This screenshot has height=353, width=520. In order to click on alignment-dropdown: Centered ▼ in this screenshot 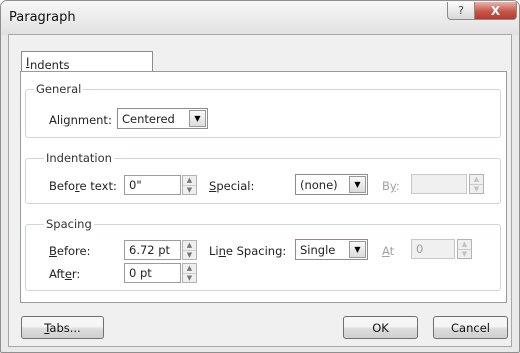, I will do `click(162, 118)`.